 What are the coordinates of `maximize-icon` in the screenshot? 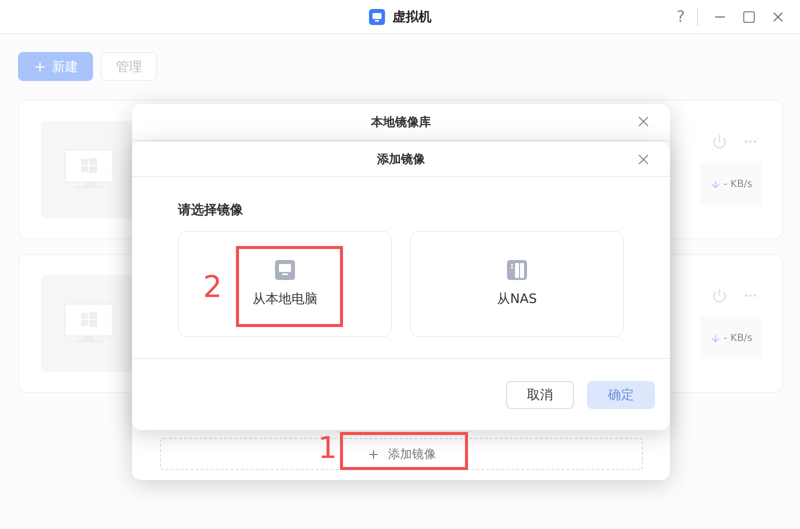 It's located at (749, 17).